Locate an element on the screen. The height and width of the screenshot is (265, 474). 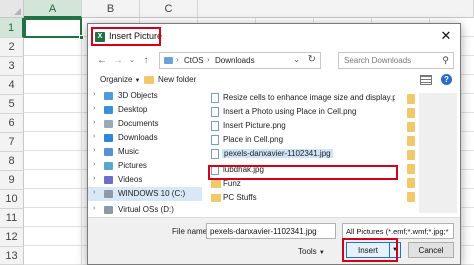
nav-item-label: Documents is located at coordinates (138, 123).